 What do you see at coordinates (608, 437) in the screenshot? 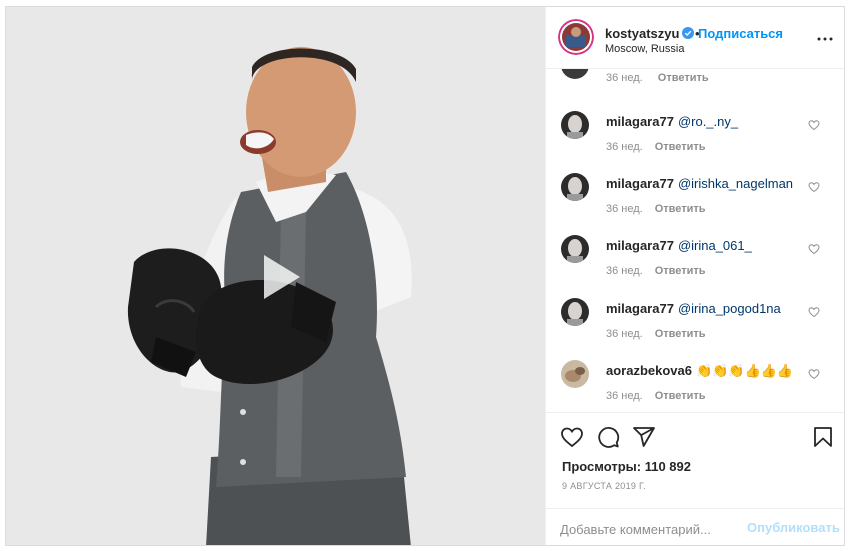
I see `comment-icon` at bounding box center [608, 437].